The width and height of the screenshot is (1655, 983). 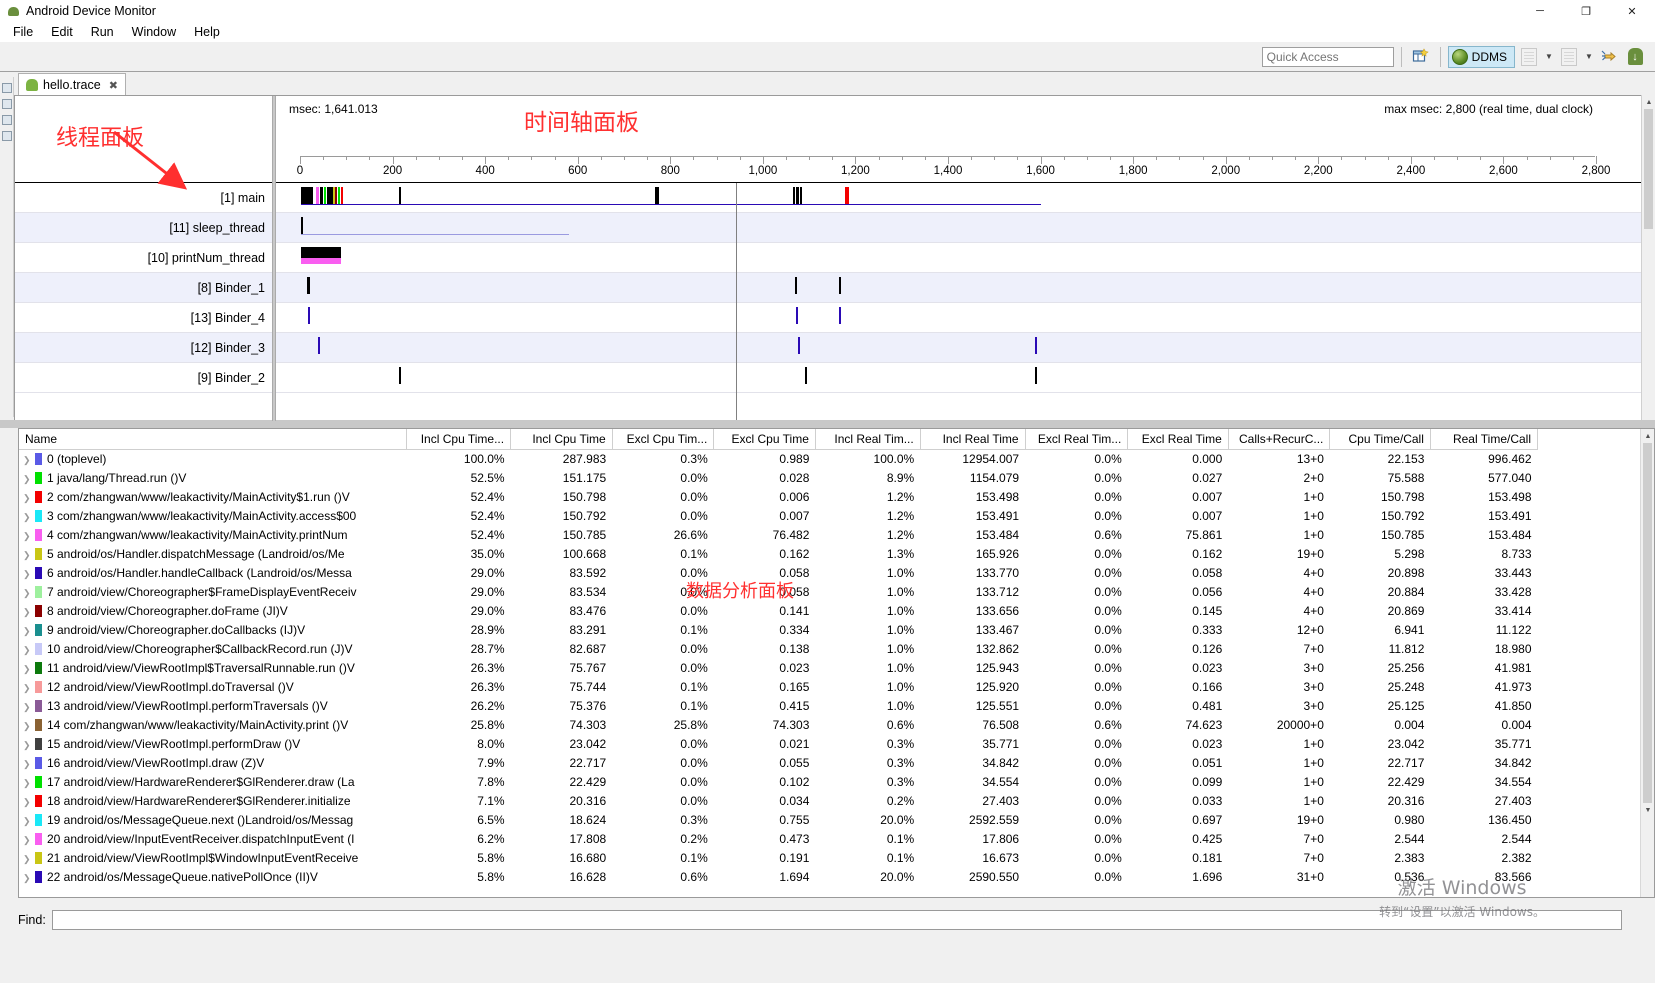 I want to click on thread-row: [10] printNum_thread, so click(x=835, y=258).